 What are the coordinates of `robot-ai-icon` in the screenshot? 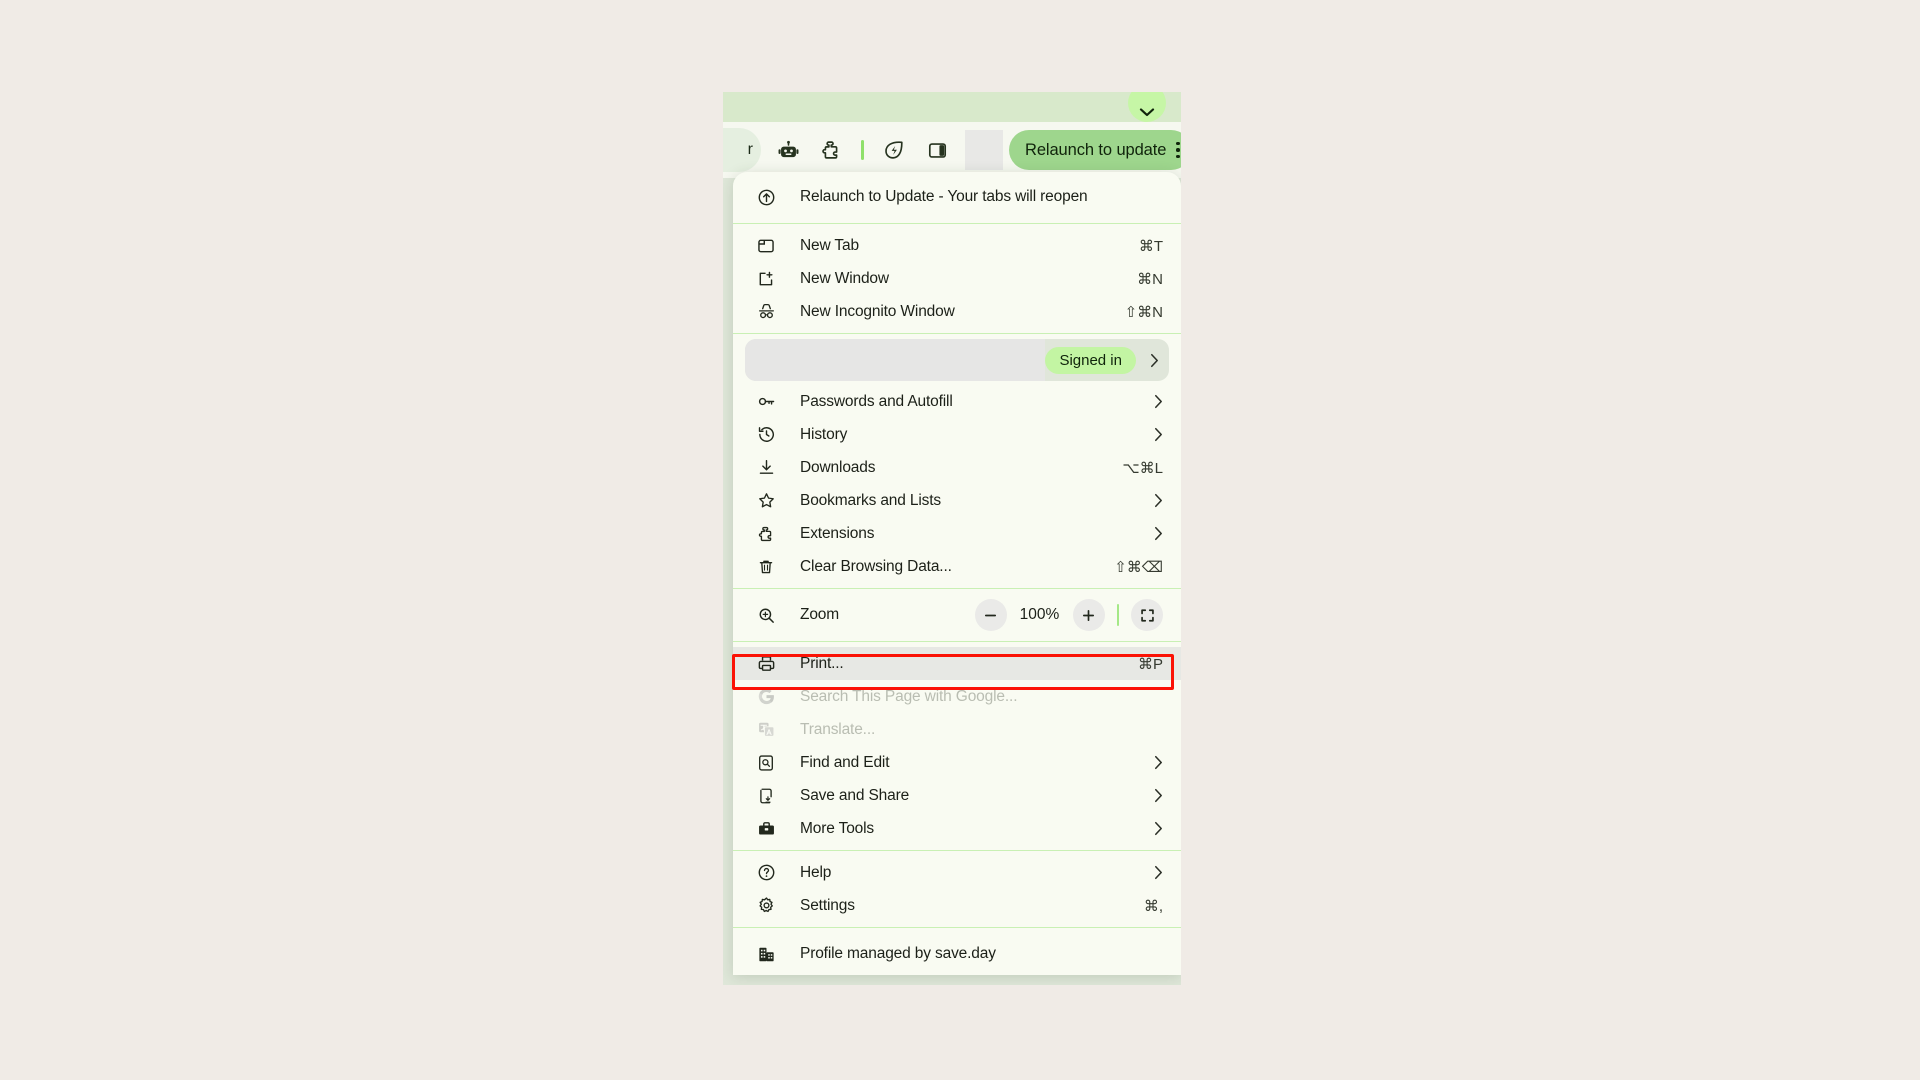 It's located at (788, 150).